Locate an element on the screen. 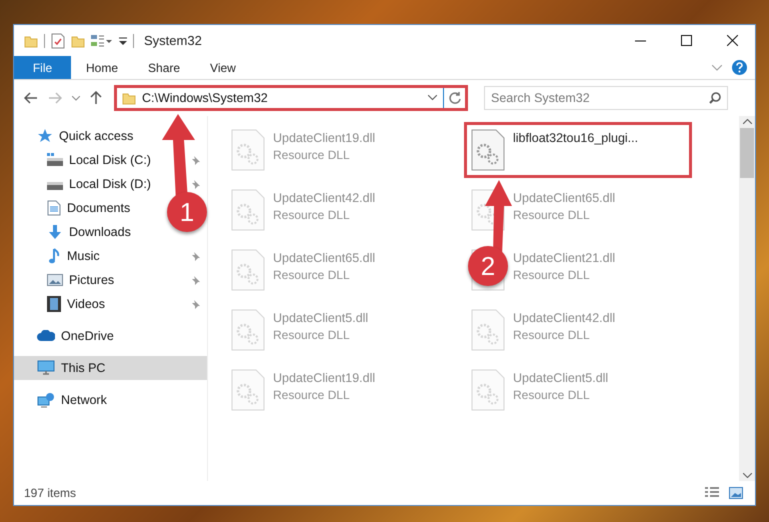  back-button is located at coordinates (31, 98).